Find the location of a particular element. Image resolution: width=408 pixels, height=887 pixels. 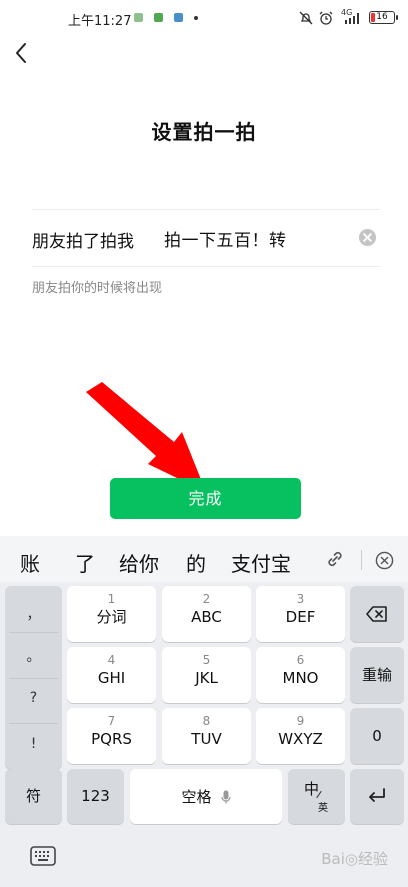

key-label: 123 is located at coordinates (95, 796).